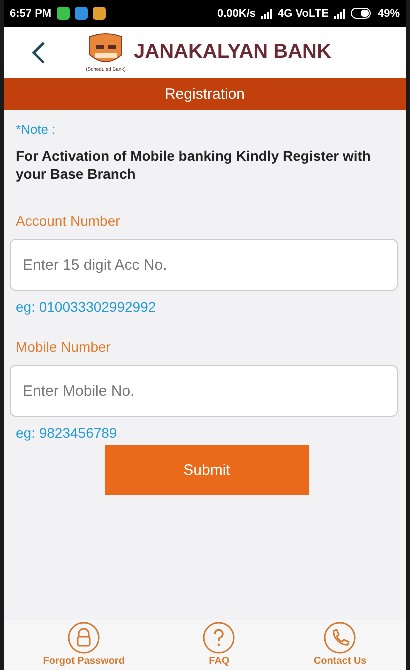 The image size is (410, 670). I want to click on back-icon, so click(39, 52).